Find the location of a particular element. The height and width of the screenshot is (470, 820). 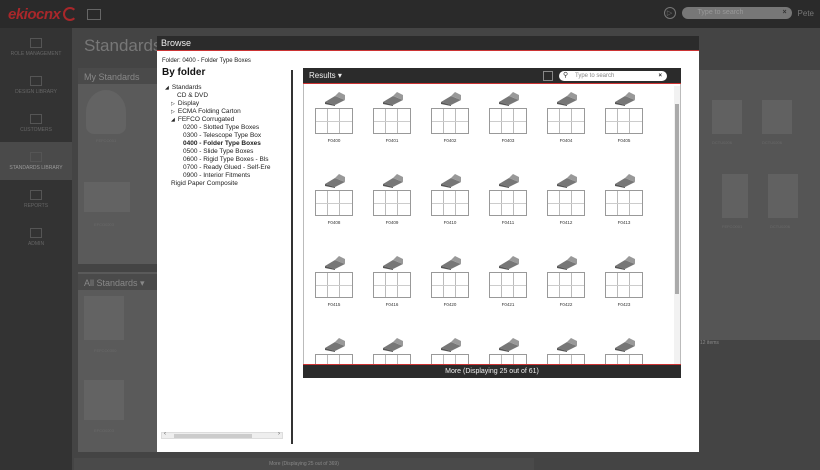

result-item-label: F0415 is located at coordinates (334, 304).